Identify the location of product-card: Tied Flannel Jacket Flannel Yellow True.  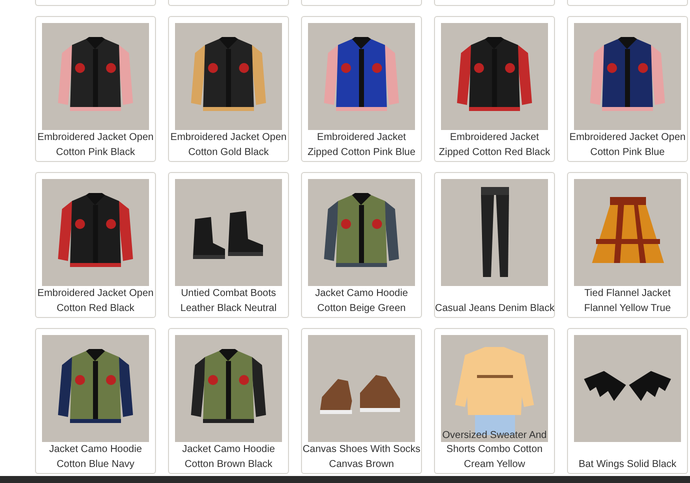
(627, 245).